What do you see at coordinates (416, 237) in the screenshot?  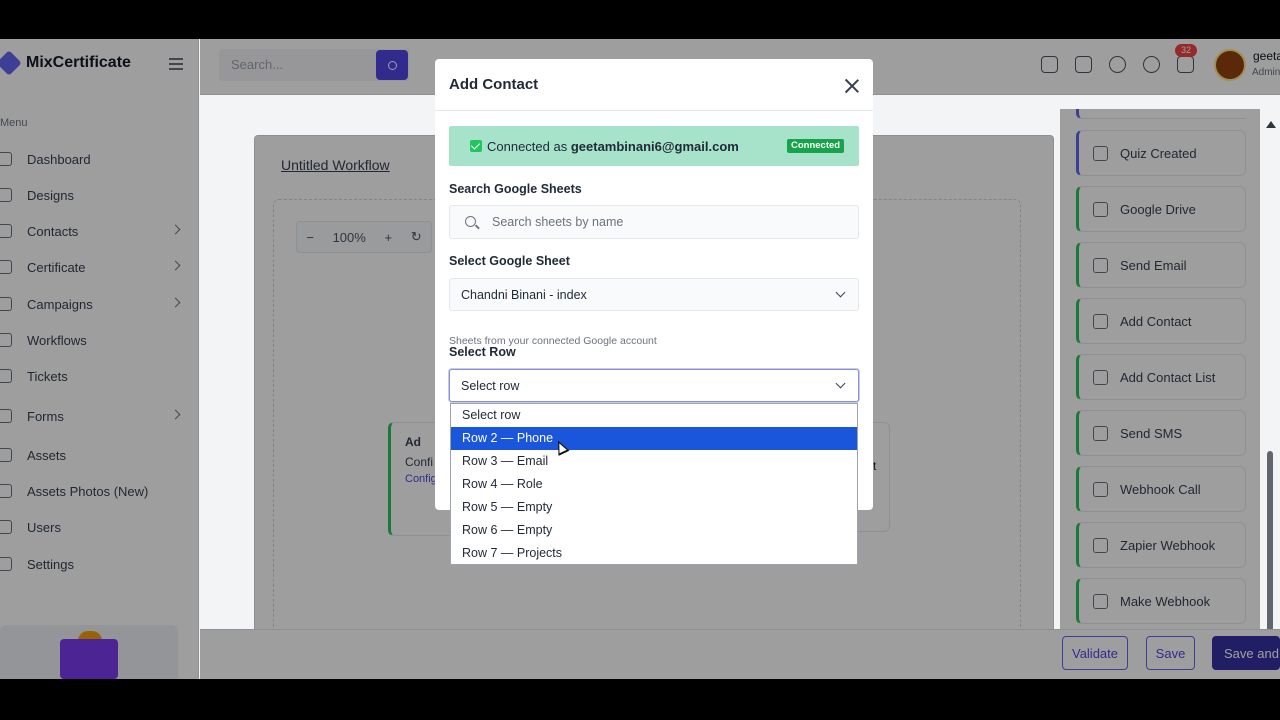 I see `reset-zoom-icon: ↻` at bounding box center [416, 237].